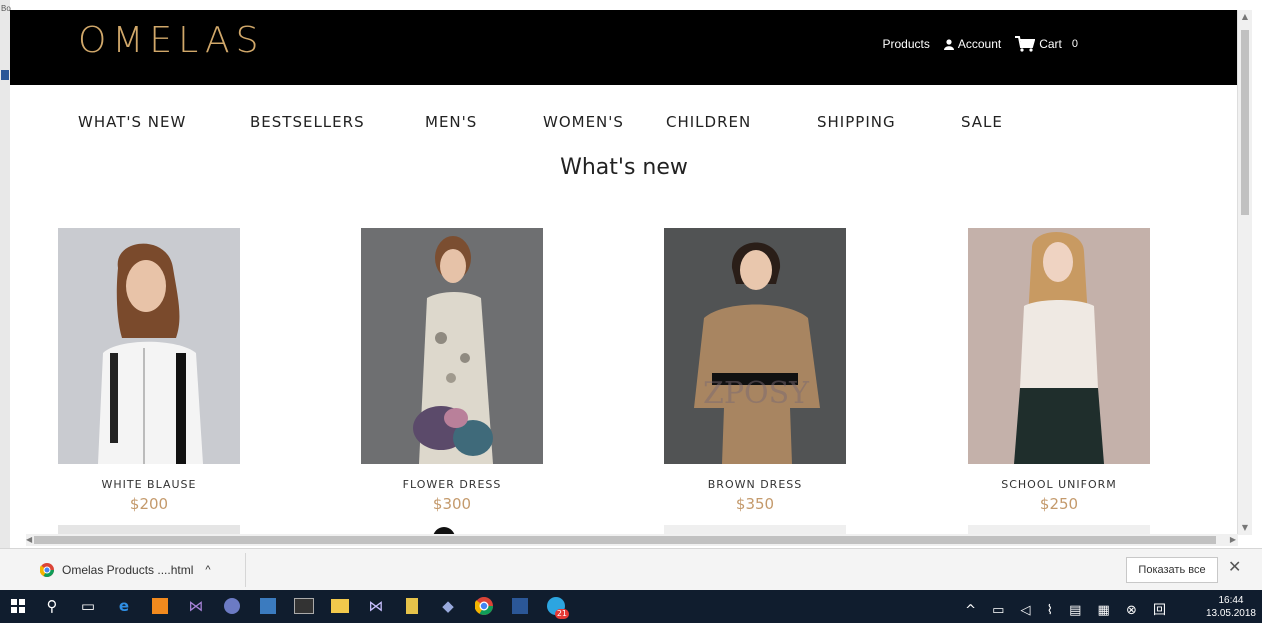 Image resolution: width=1262 pixels, height=623 pixels. Describe the element at coordinates (451, 122) in the screenshot. I see `nav-mens: MEN'S` at that location.